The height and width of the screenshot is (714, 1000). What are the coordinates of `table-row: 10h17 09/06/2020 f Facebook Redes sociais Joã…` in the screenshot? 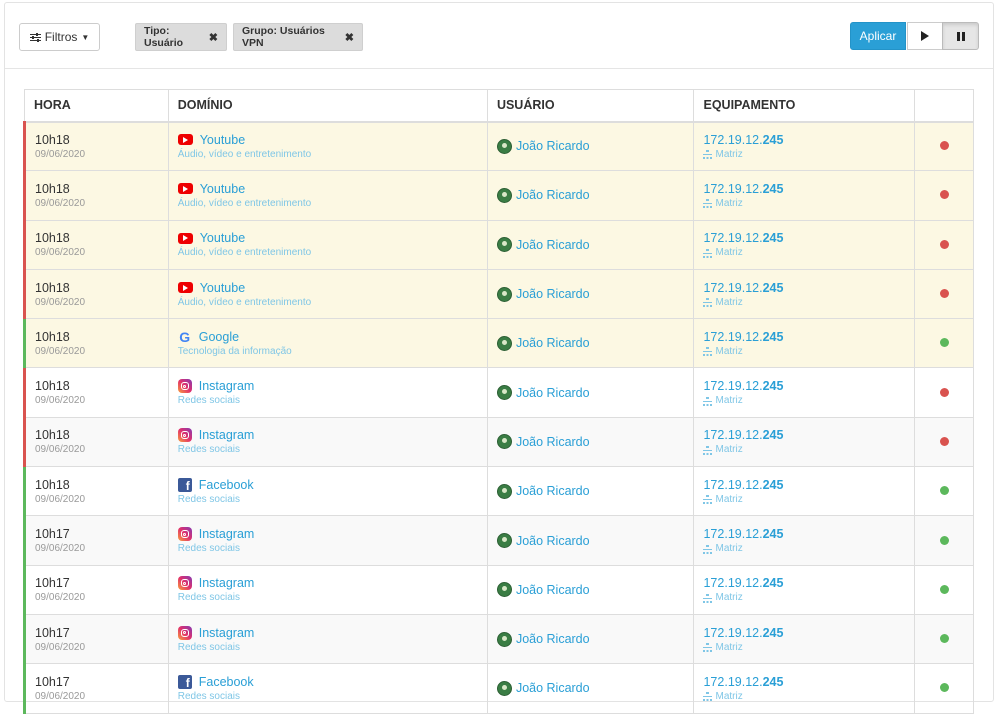 It's located at (498, 688).